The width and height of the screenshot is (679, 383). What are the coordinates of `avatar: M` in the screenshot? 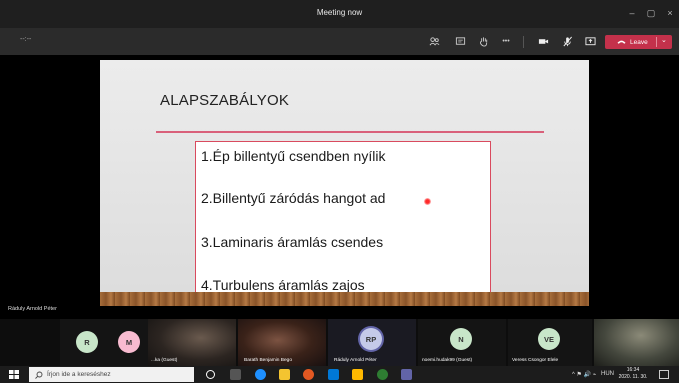 It's located at (129, 342).